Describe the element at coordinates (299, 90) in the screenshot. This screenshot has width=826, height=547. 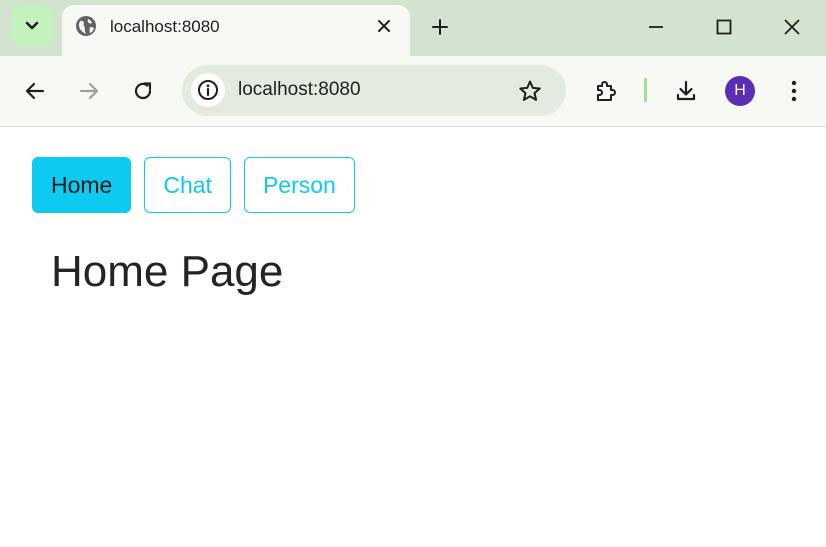
I see `url-text: localhost:8080` at that location.